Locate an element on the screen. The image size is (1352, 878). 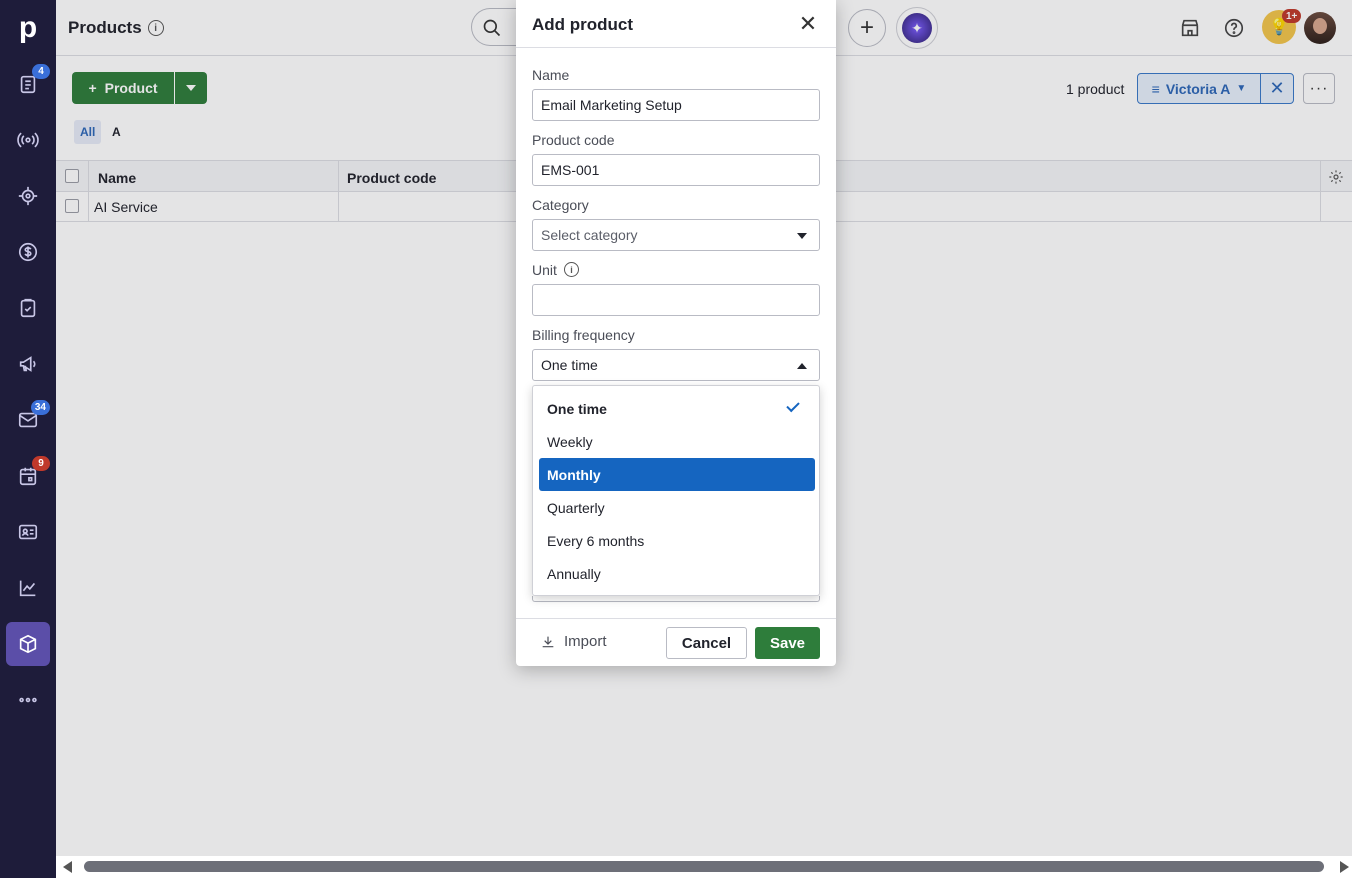
broadcast-icon is located at coordinates (28, 140).